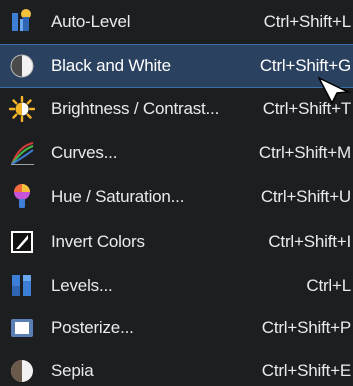  I want to click on menu-item-brightness-contrast: Brightness / Contrast... Ctrl+Shift+T, so click(176, 109).